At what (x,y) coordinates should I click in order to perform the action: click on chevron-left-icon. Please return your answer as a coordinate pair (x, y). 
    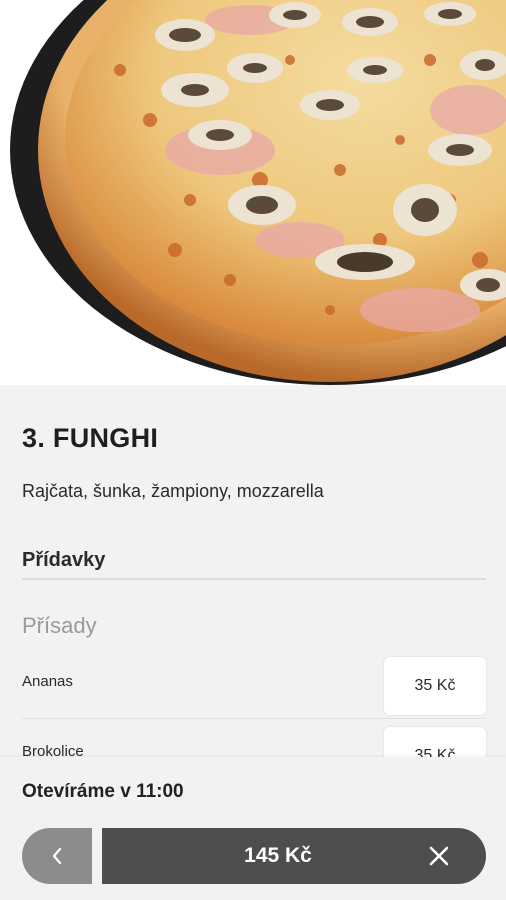
    Looking at the image, I should click on (57, 856).